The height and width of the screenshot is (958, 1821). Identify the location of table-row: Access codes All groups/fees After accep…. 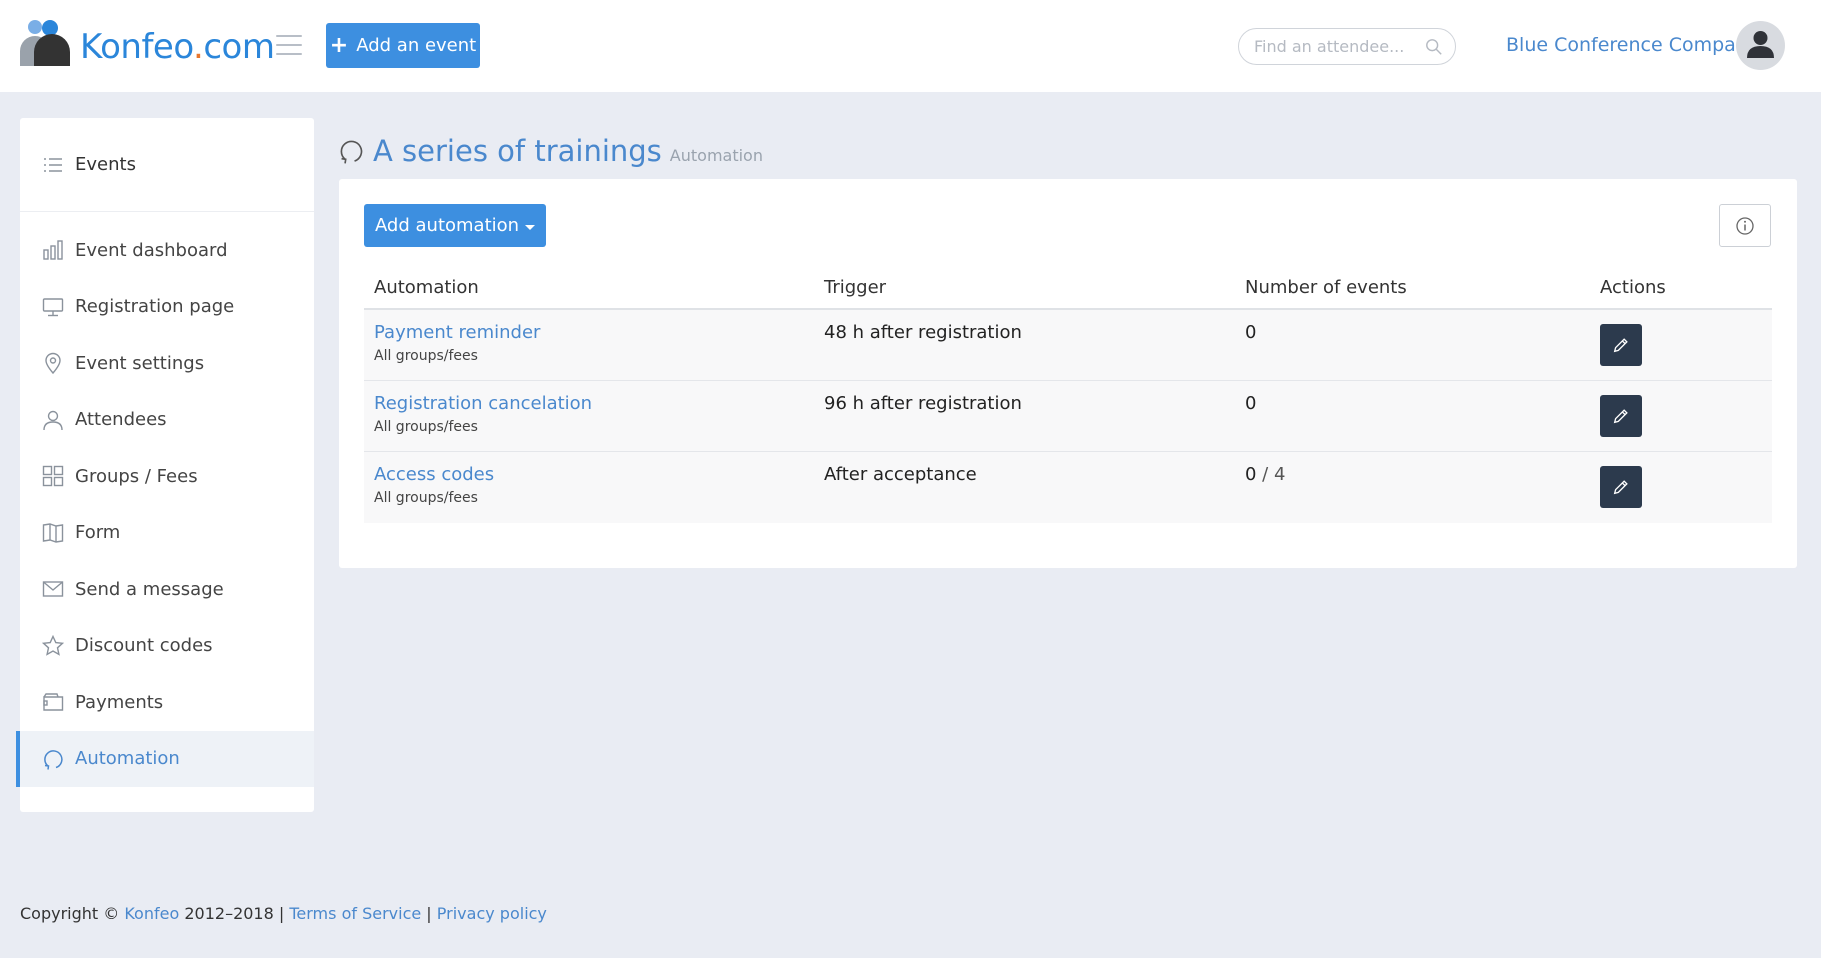
(1068, 487).